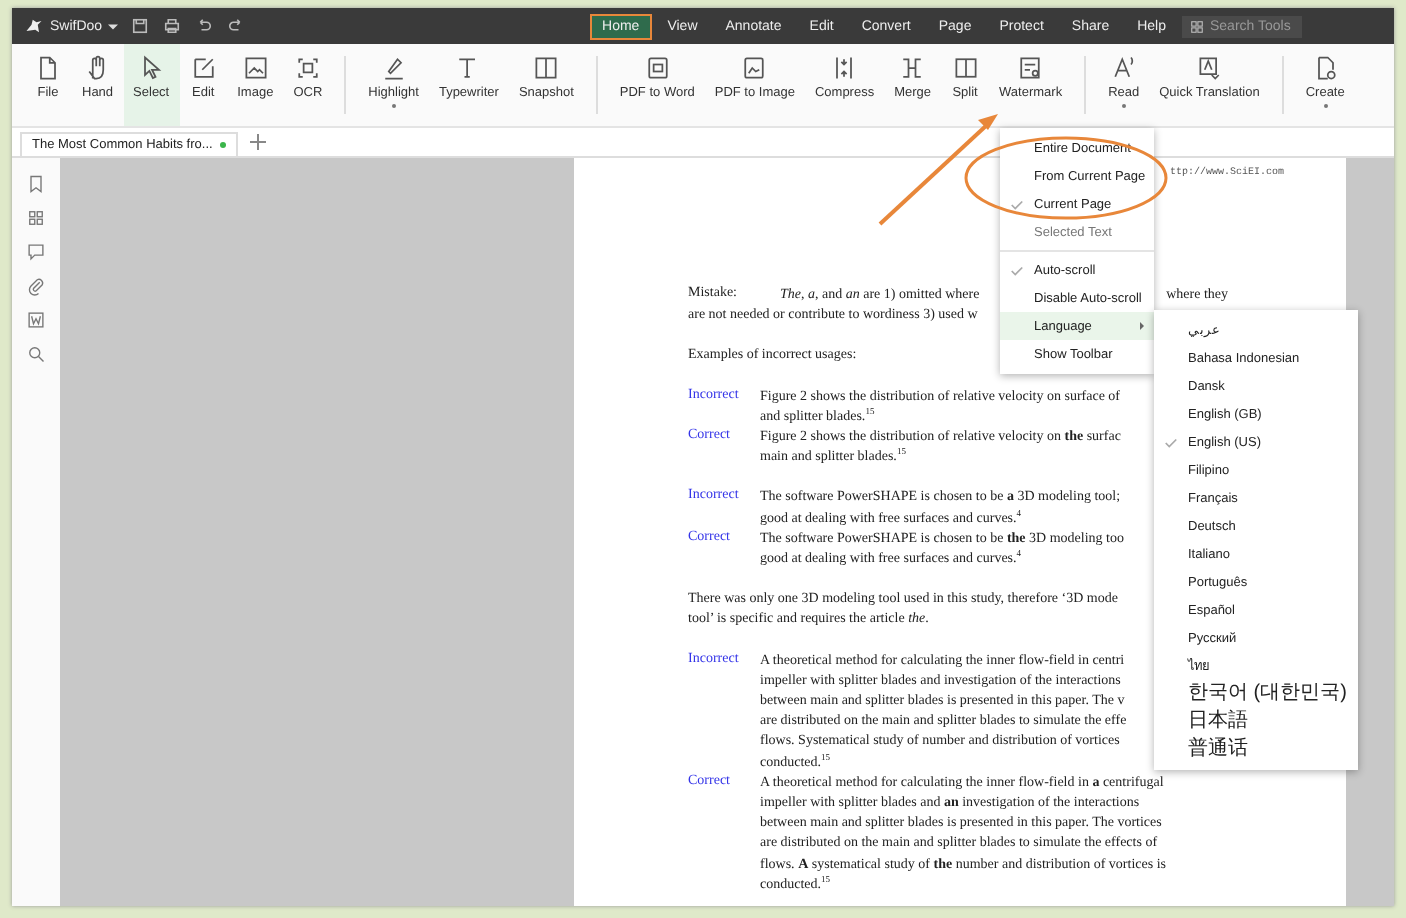 This screenshot has width=1406, height=918. I want to click on watermark-icon, so click(1030, 68).